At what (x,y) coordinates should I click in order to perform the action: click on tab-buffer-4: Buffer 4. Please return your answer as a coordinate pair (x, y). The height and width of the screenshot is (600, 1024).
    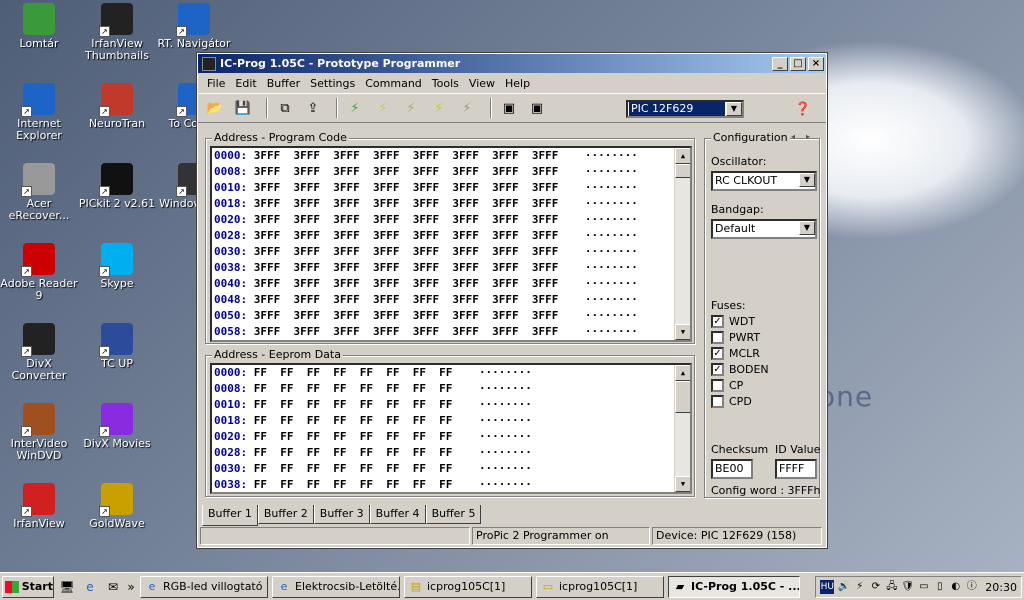
    Looking at the image, I should click on (397, 514).